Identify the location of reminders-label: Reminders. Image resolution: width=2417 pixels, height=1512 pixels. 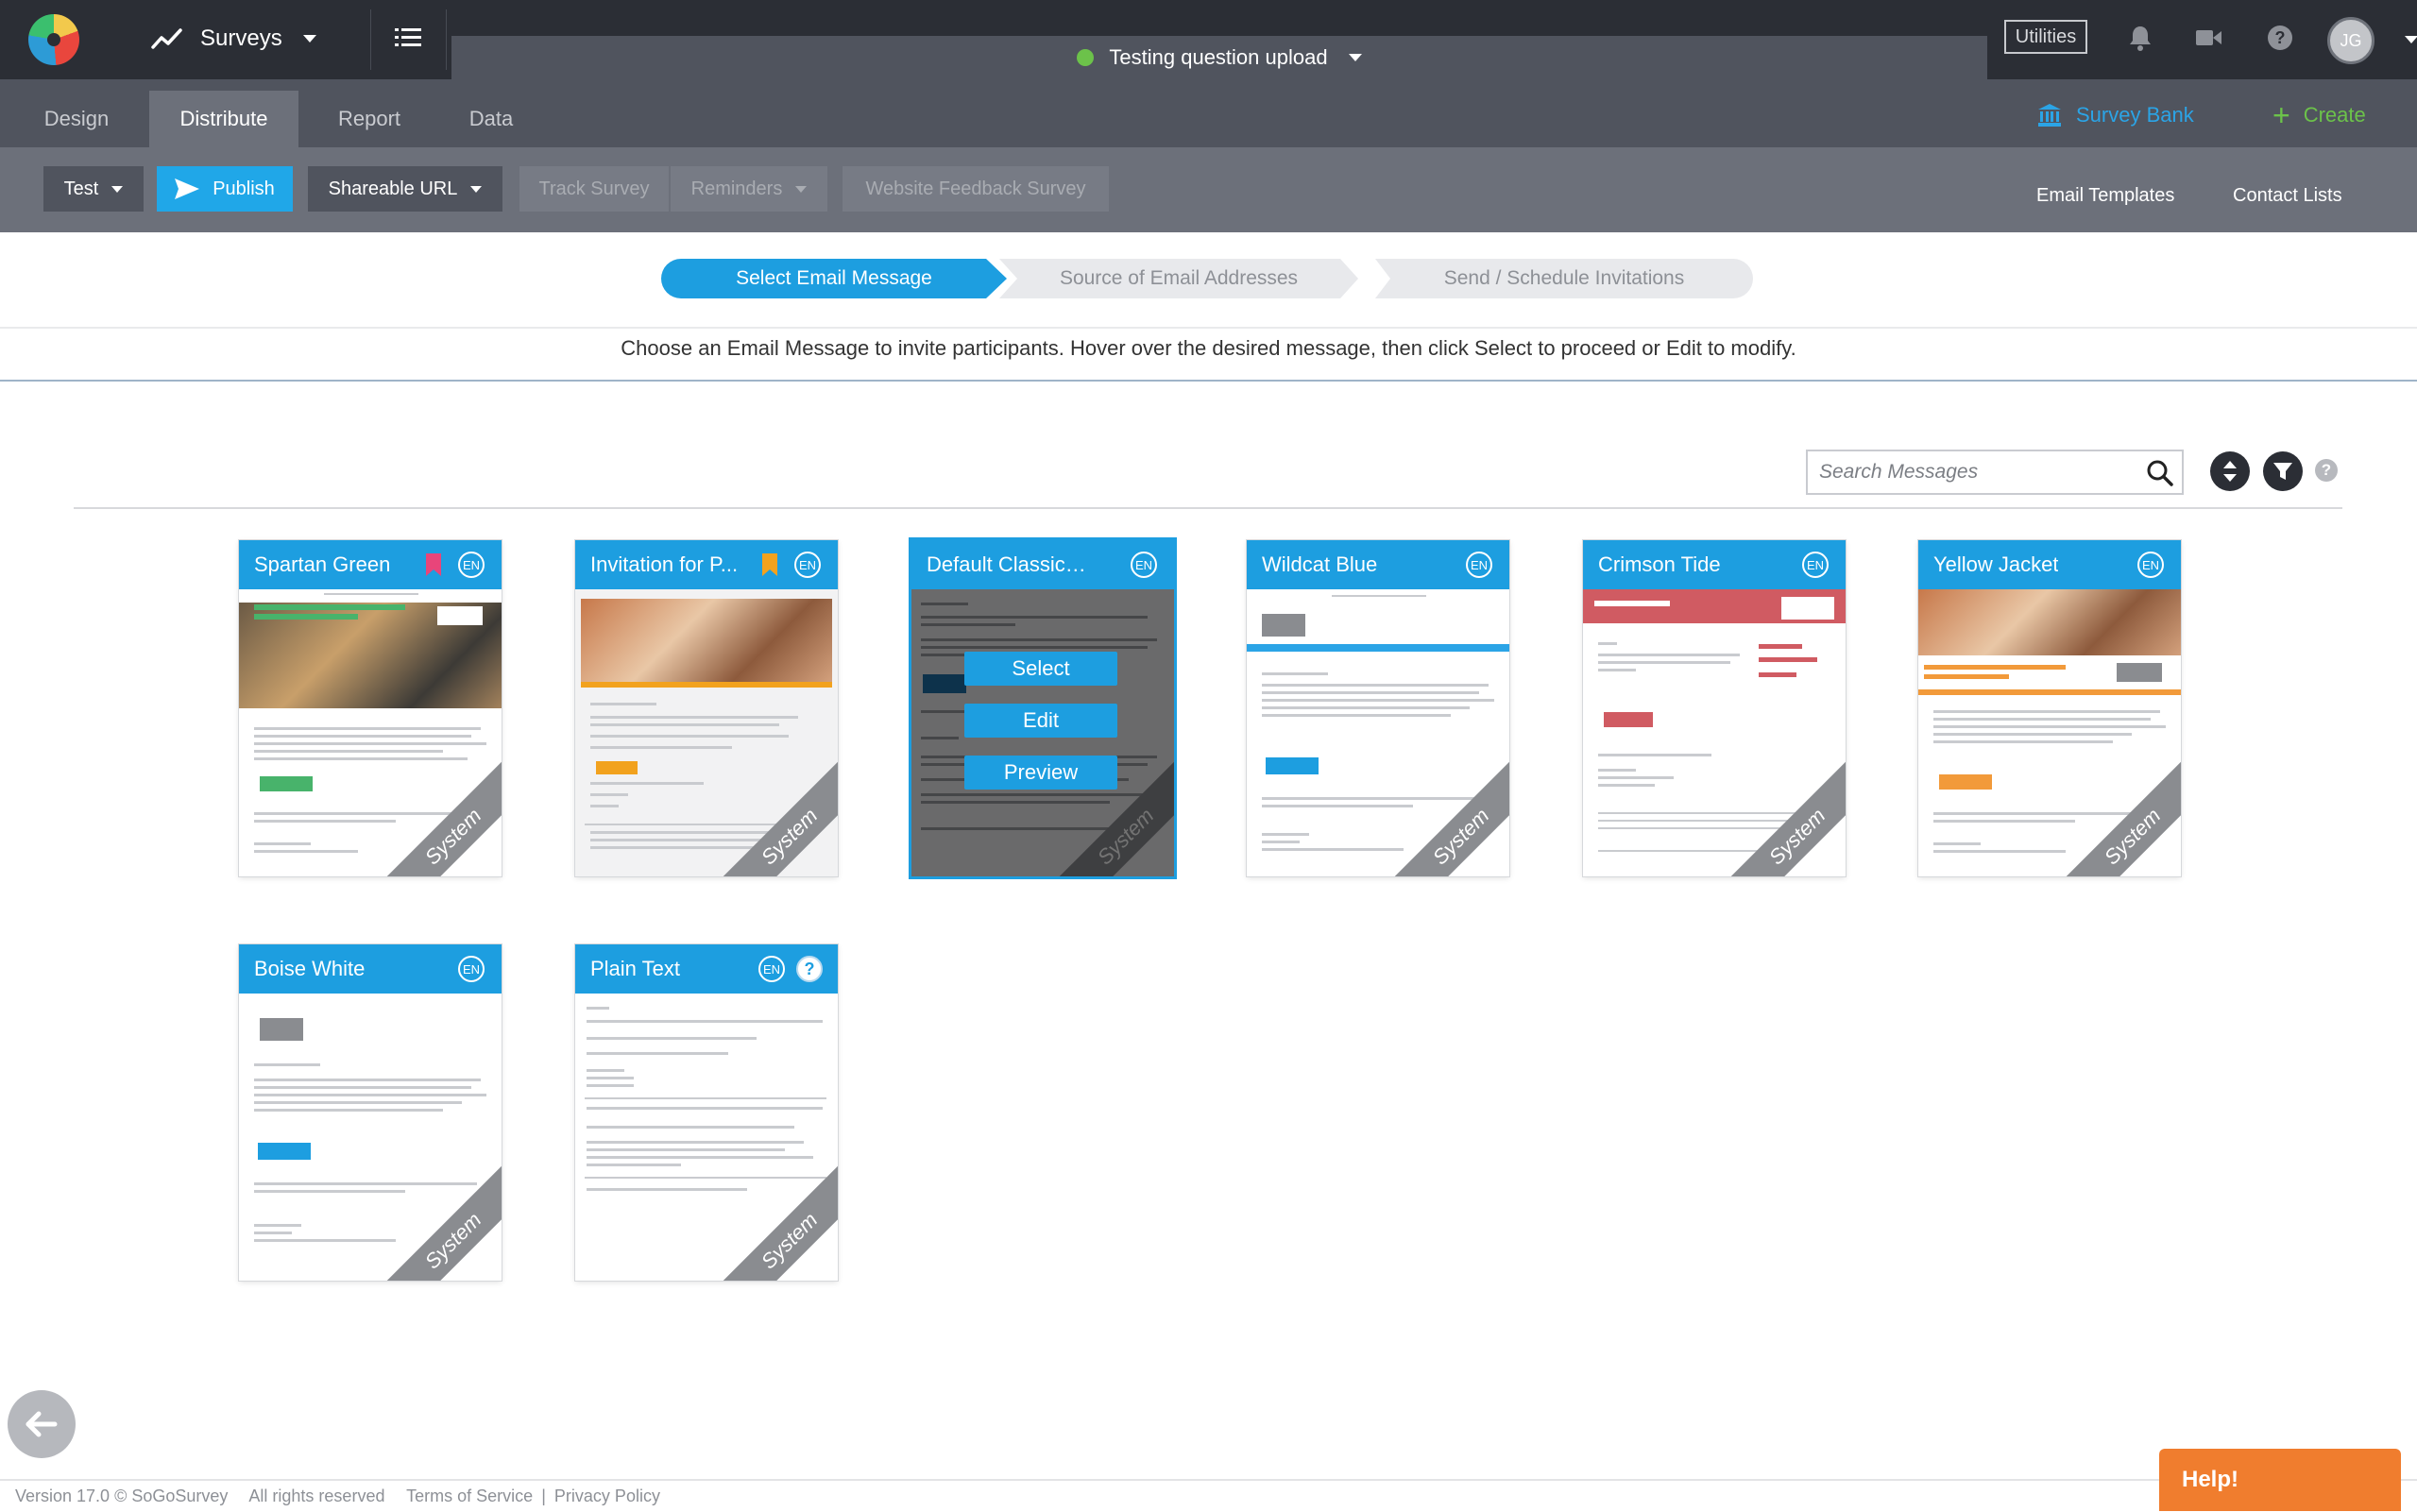
(736, 189).